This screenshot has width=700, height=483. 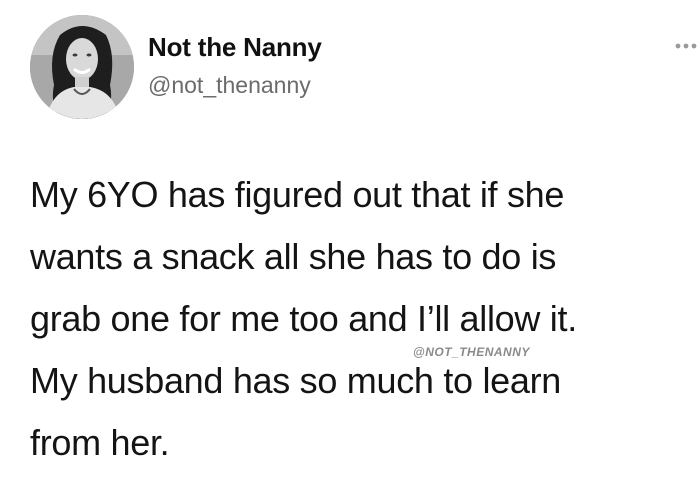 I want to click on profile-photo, so click(x=82, y=67).